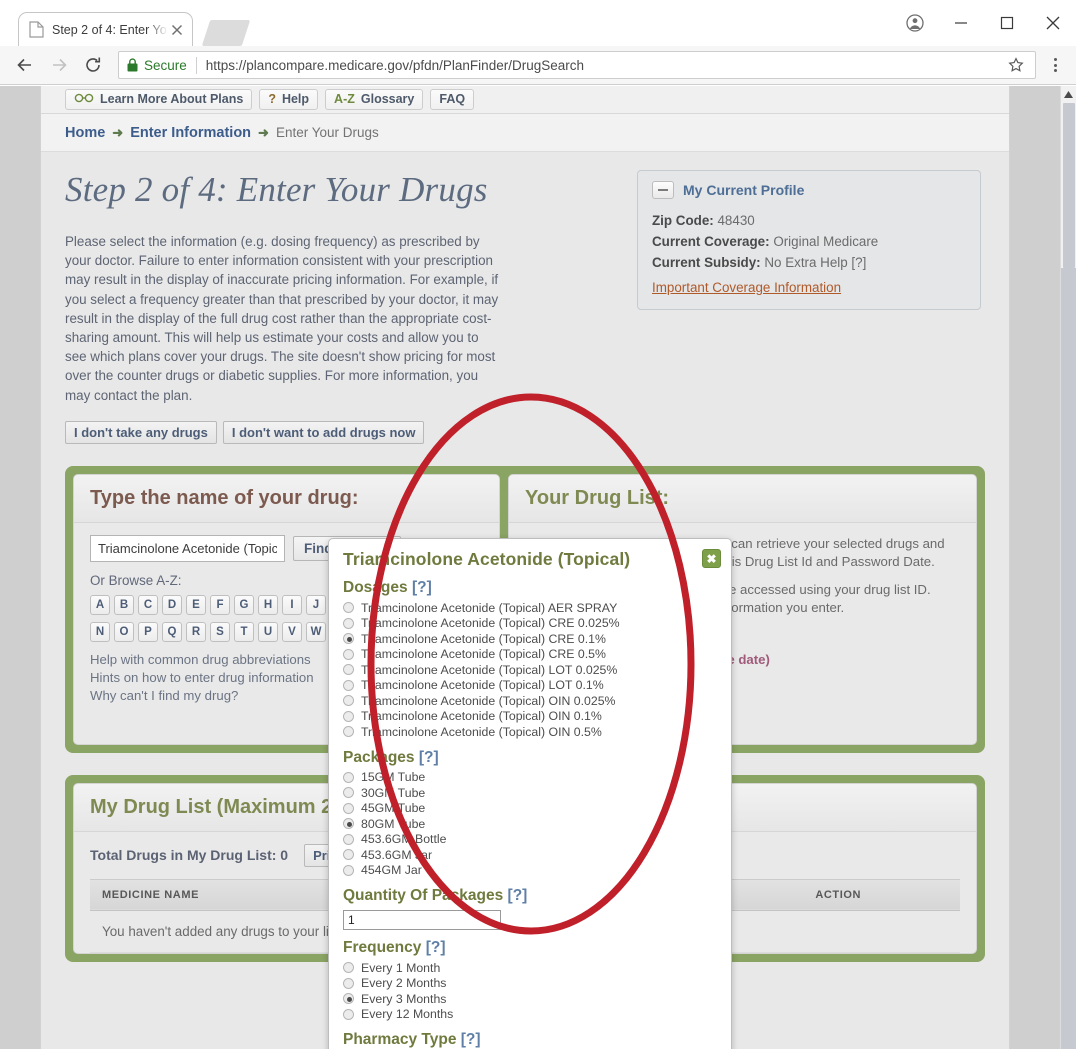 The width and height of the screenshot is (1076, 1049). I want to click on frequency-option-0: Every 1 Month, so click(530, 968).